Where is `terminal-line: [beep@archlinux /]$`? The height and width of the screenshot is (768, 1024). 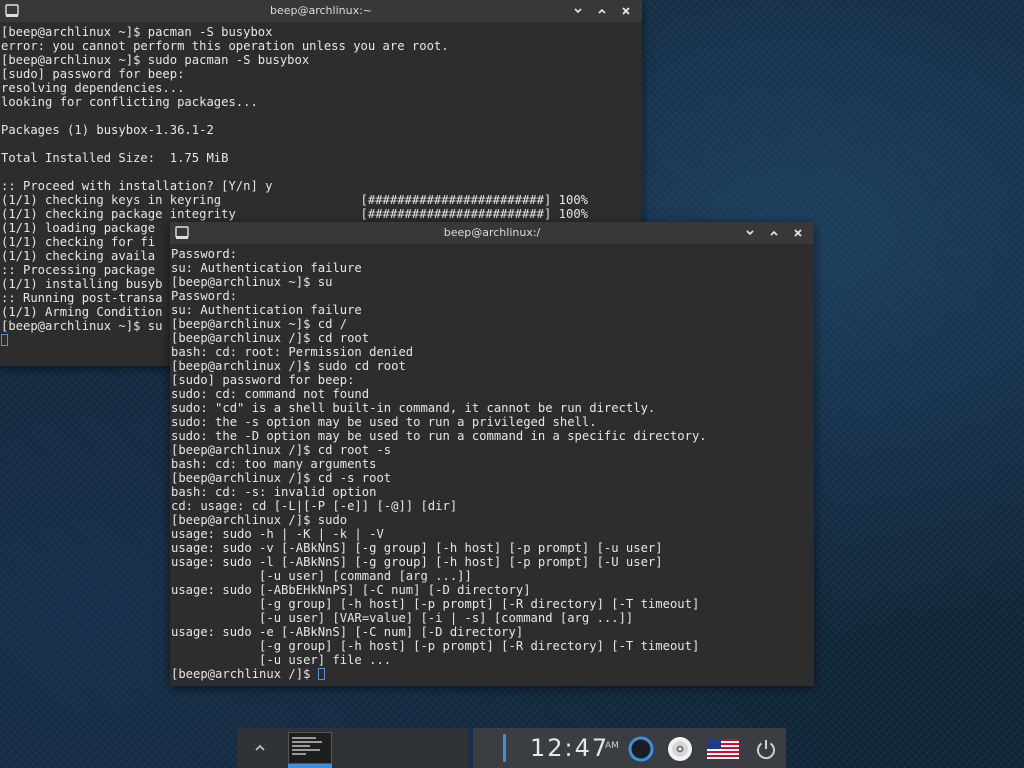 terminal-line: [beep@archlinux /]$ is located at coordinates (492, 674).